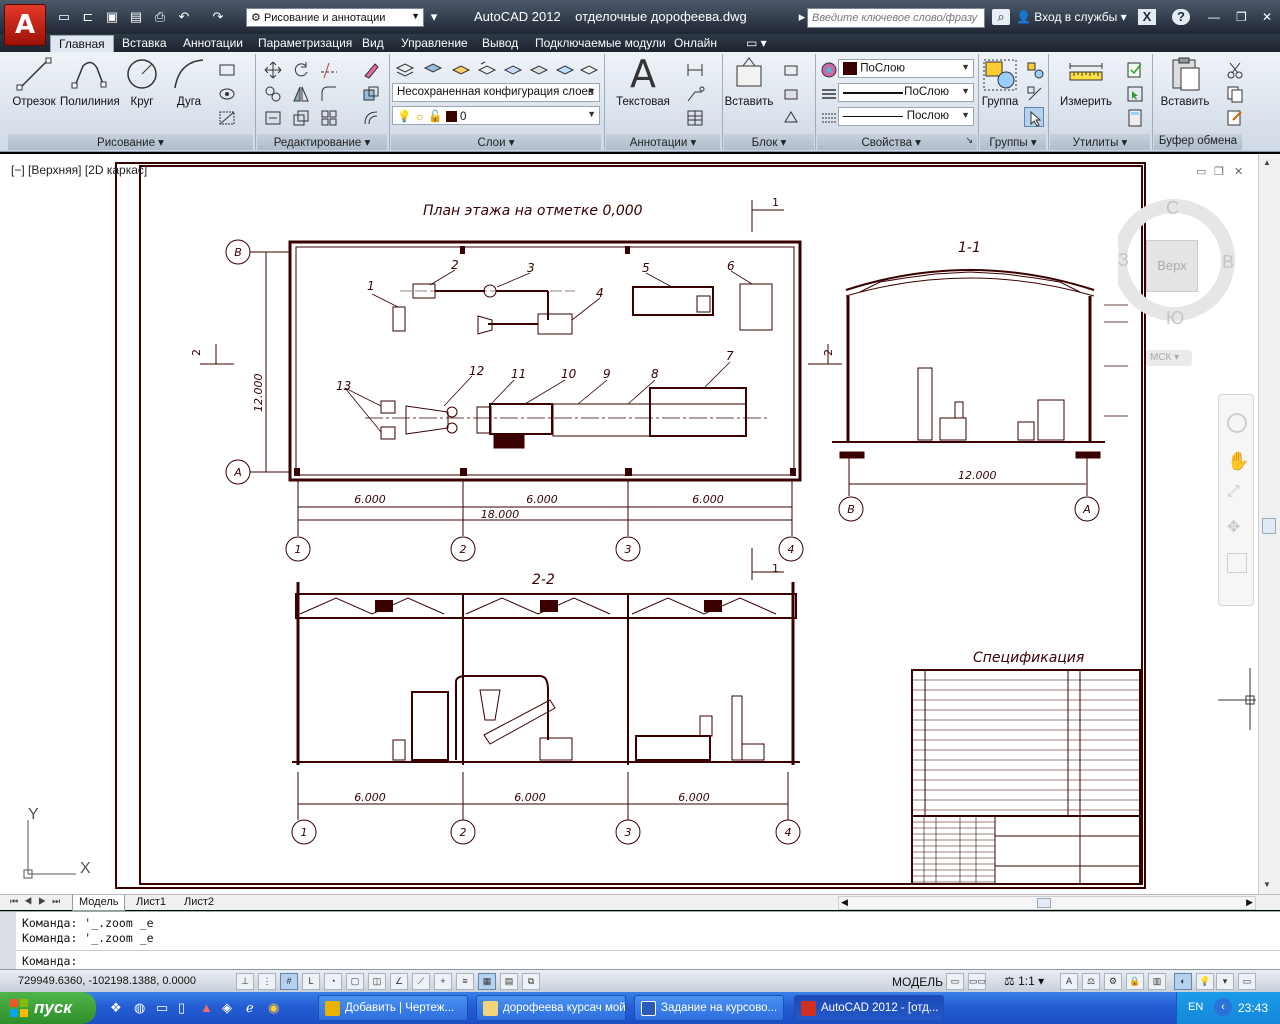 This screenshot has height=1024, width=1280. What do you see at coordinates (1237, 423) in the screenshot?
I see `steering-wheel-icon` at bounding box center [1237, 423].